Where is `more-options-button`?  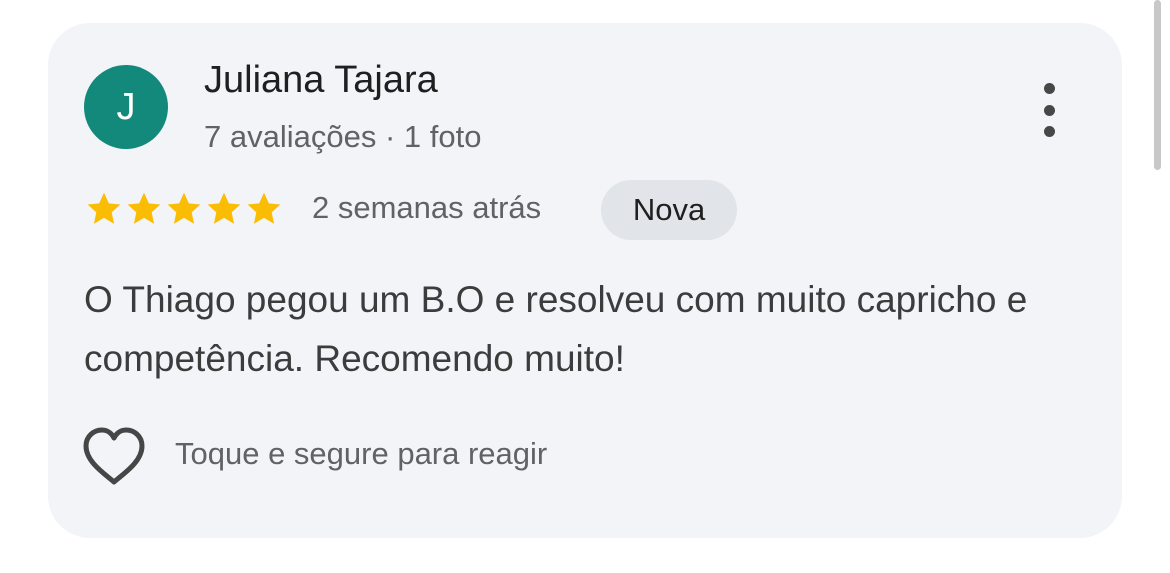 more-options-button is located at coordinates (1049, 110).